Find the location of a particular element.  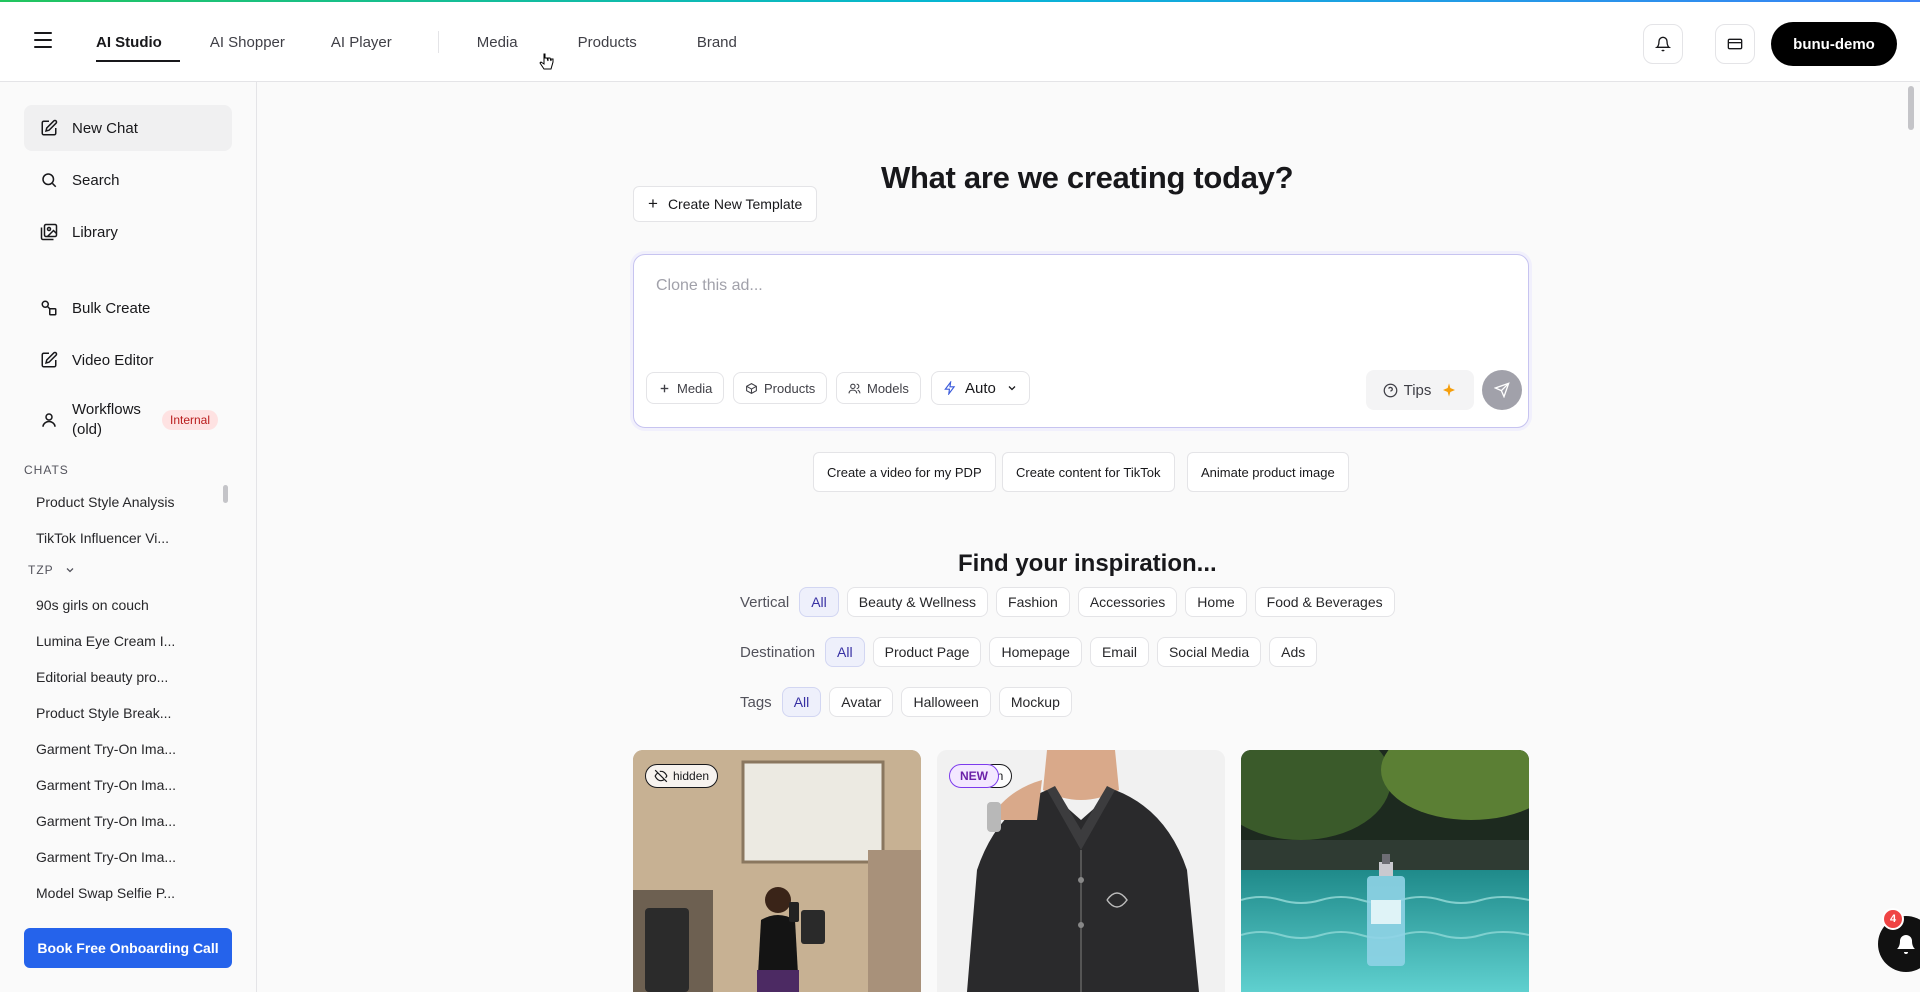

mode-label: Auto is located at coordinates (980, 388).